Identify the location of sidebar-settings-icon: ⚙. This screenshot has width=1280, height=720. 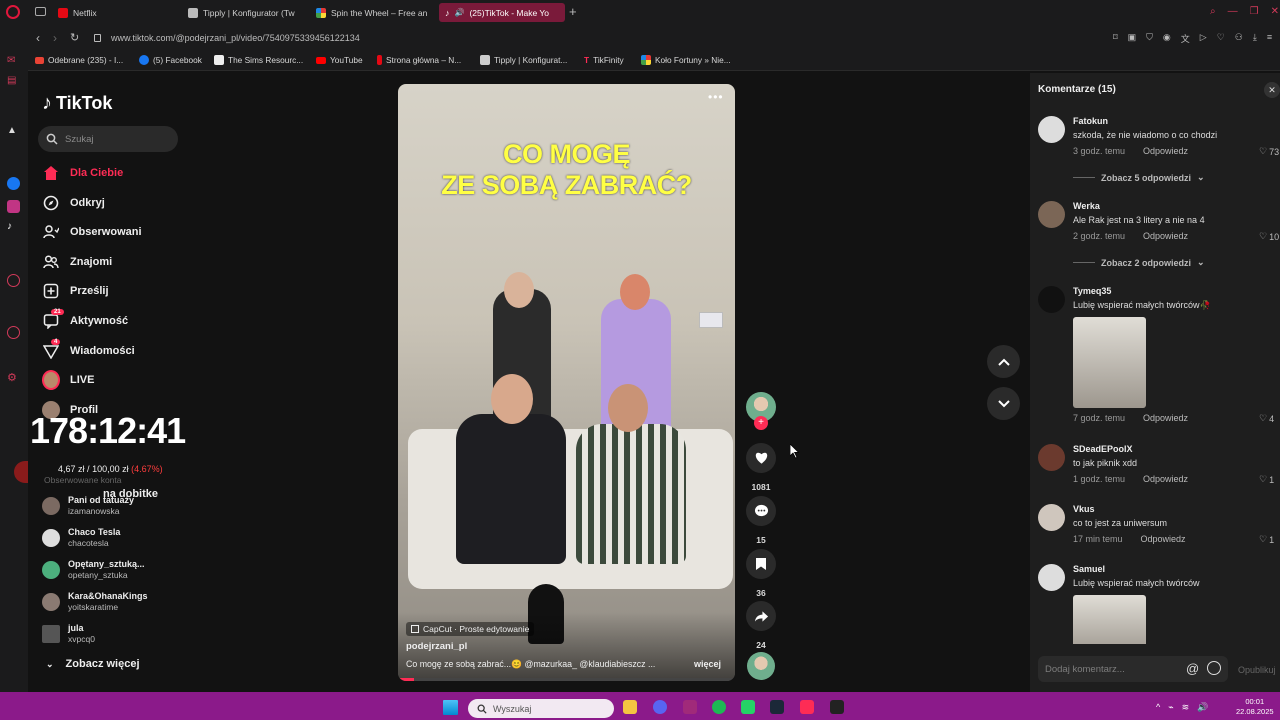
(13, 377).